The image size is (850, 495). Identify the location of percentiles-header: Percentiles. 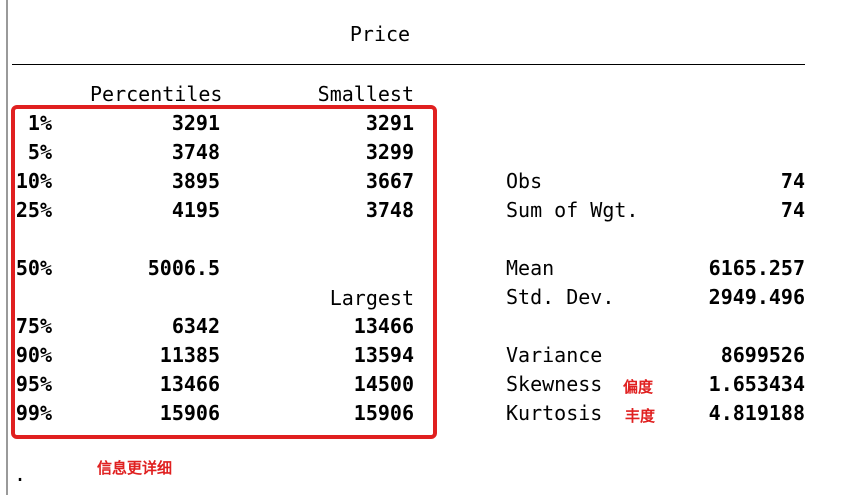
(156, 94).